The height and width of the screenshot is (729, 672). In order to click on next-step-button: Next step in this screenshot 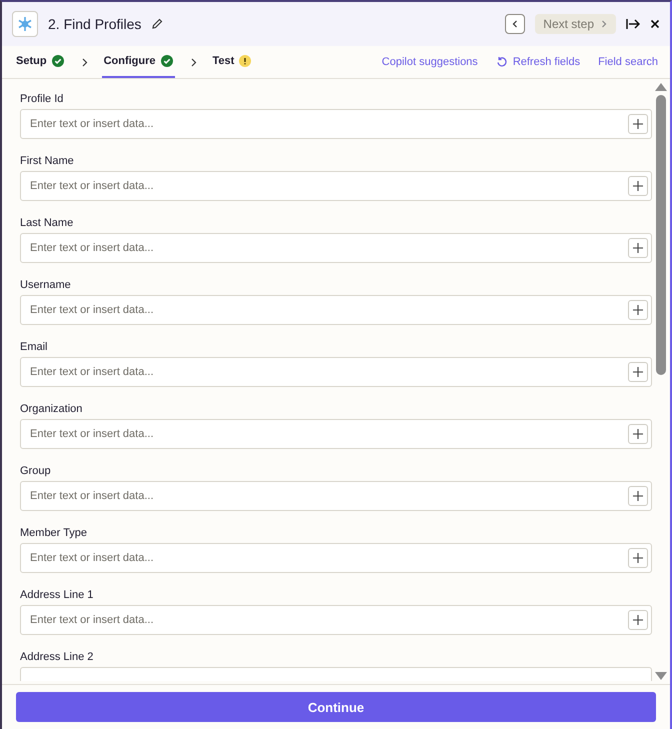, I will do `click(575, 24)`.